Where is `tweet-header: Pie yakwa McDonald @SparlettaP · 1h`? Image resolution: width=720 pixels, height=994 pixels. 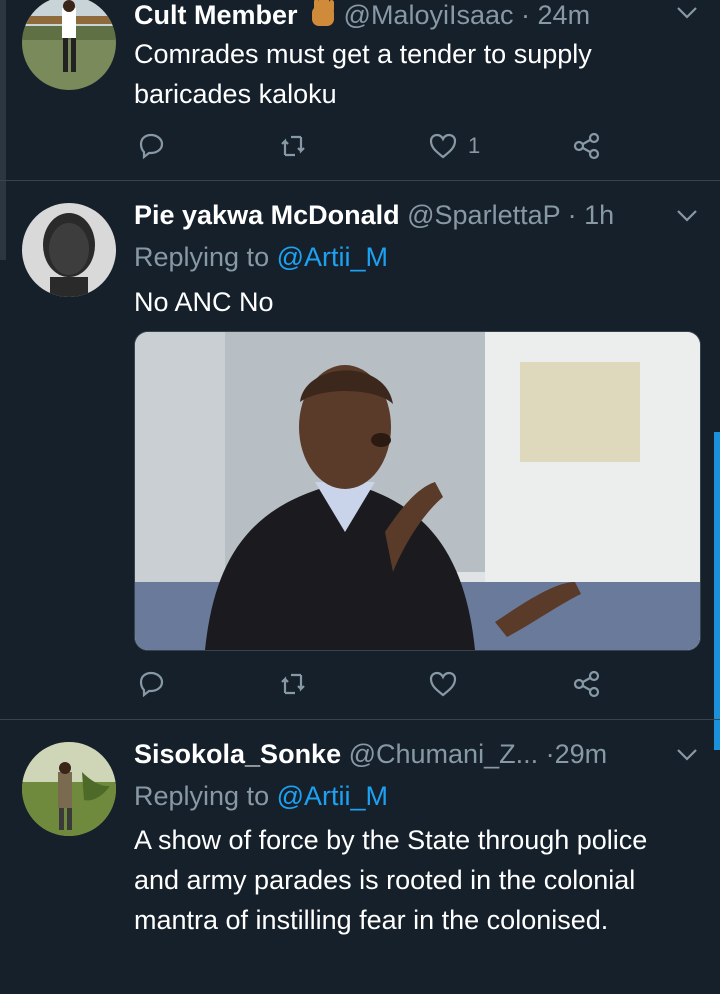 tweet-header: Pie yakwa McDonald @SparlettaP · 1h is located at coordinates (417, 215).